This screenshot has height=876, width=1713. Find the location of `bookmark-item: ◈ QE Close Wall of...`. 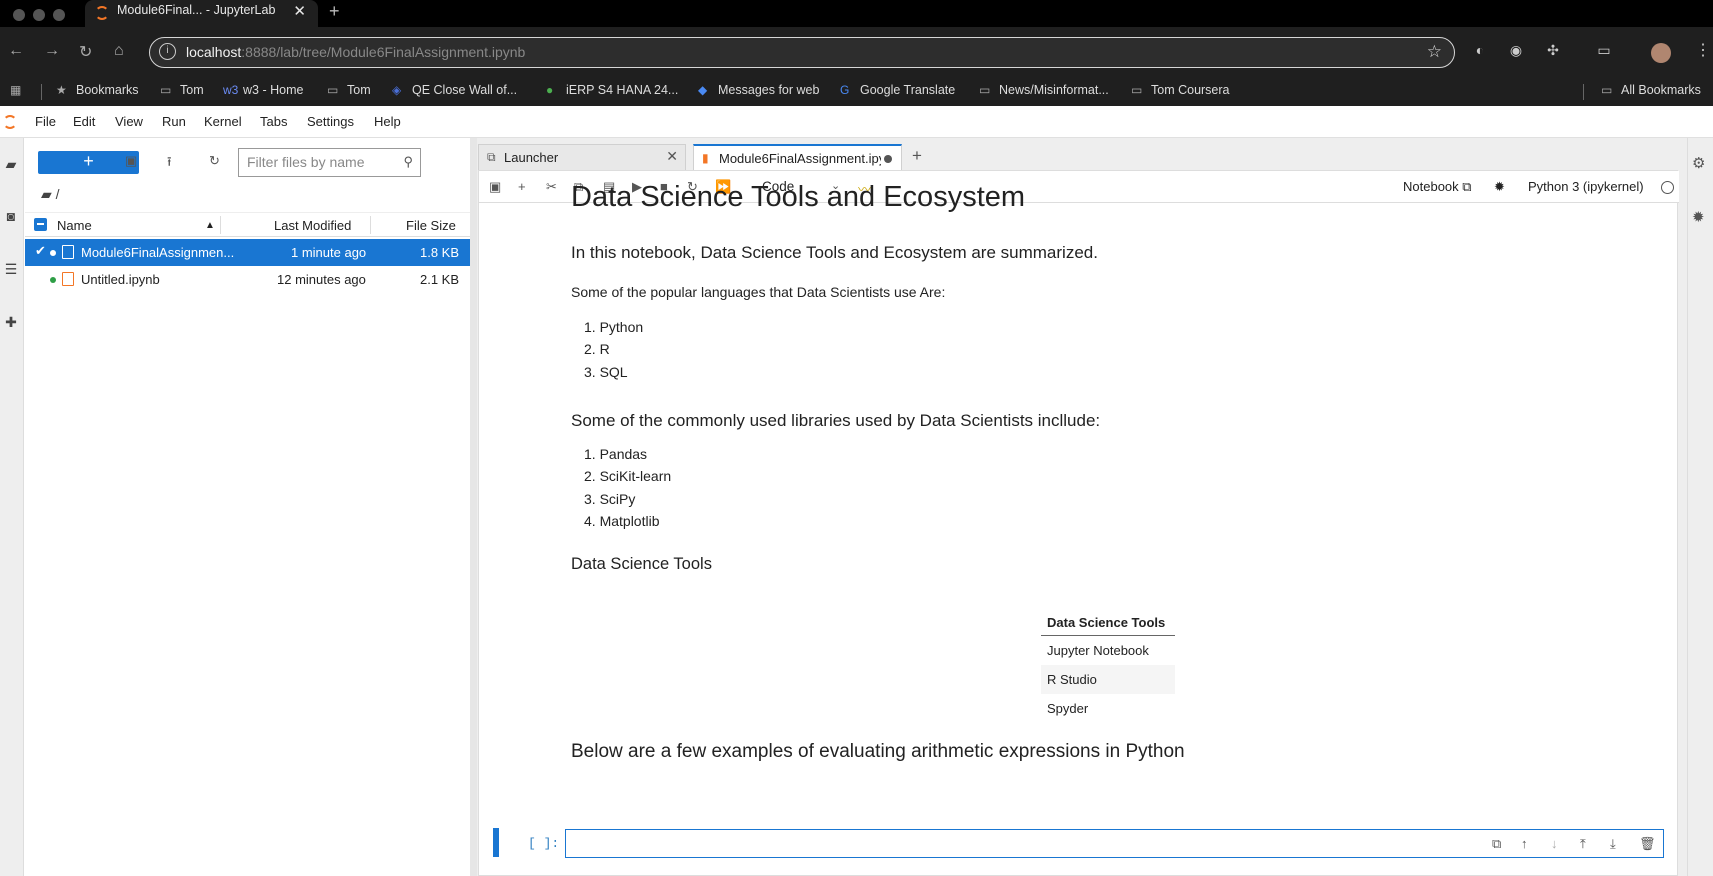

bookmark-item: ◈ QE Close Wall of... is located at coordinates (454, 90).